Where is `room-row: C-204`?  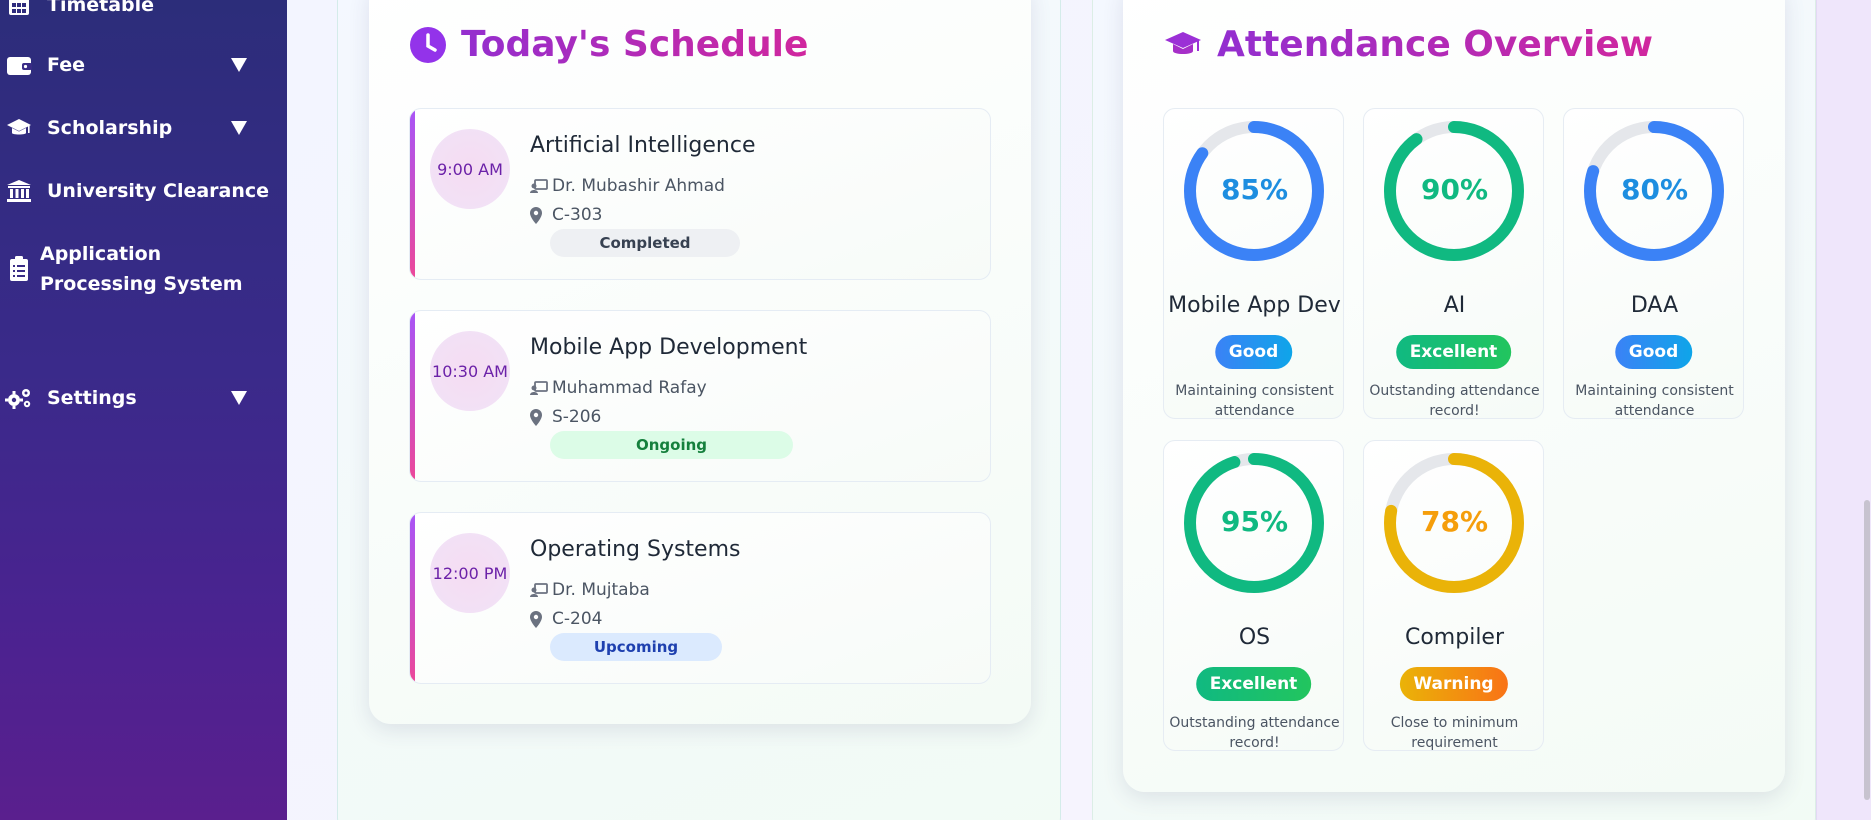
room-row: C-204 is located at coordinates (566, 619).